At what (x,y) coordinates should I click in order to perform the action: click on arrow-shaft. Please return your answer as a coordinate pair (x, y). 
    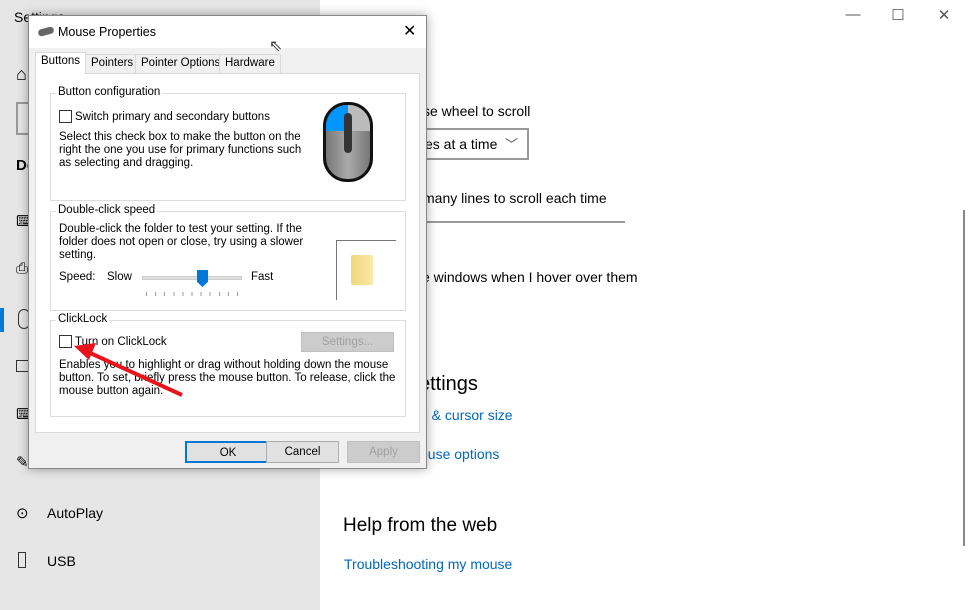
    Looking at the image, I should click on (135, 373).